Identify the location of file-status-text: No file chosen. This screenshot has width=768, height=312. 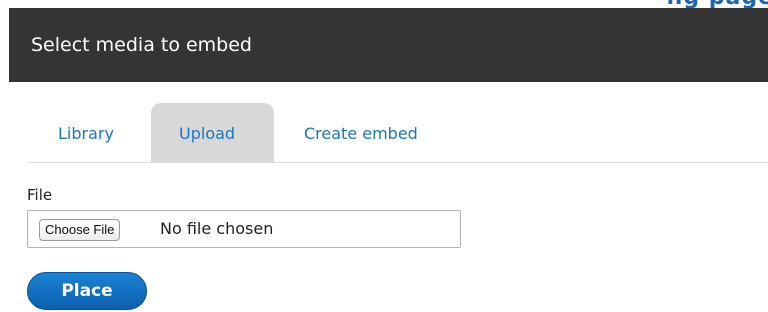
(217, 228).